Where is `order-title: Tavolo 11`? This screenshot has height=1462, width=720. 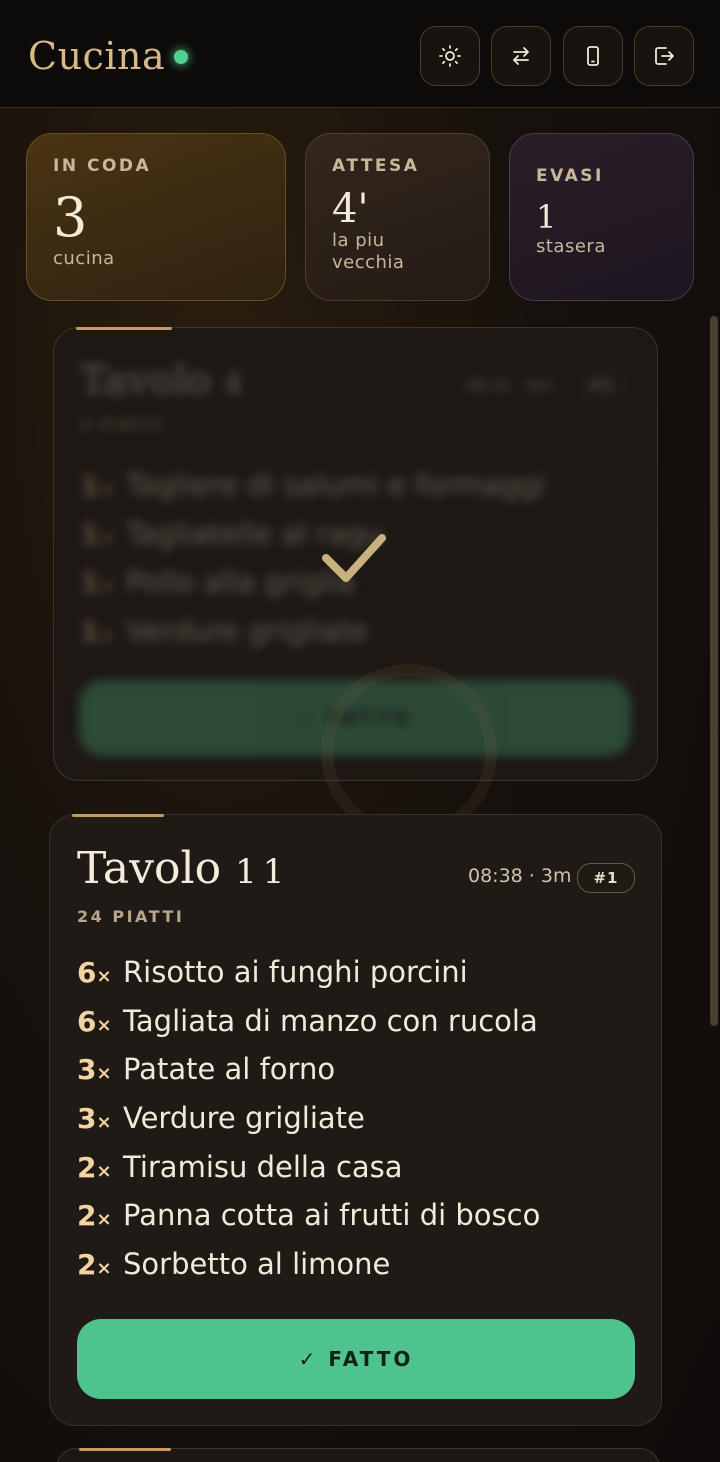 order-title: Tavolo 11 is located at coordinates (184, 868).